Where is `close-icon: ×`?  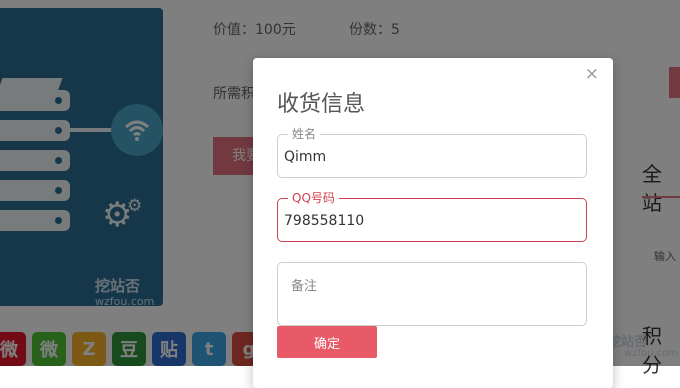
close-icon: × is located at coordinates (592, 74).